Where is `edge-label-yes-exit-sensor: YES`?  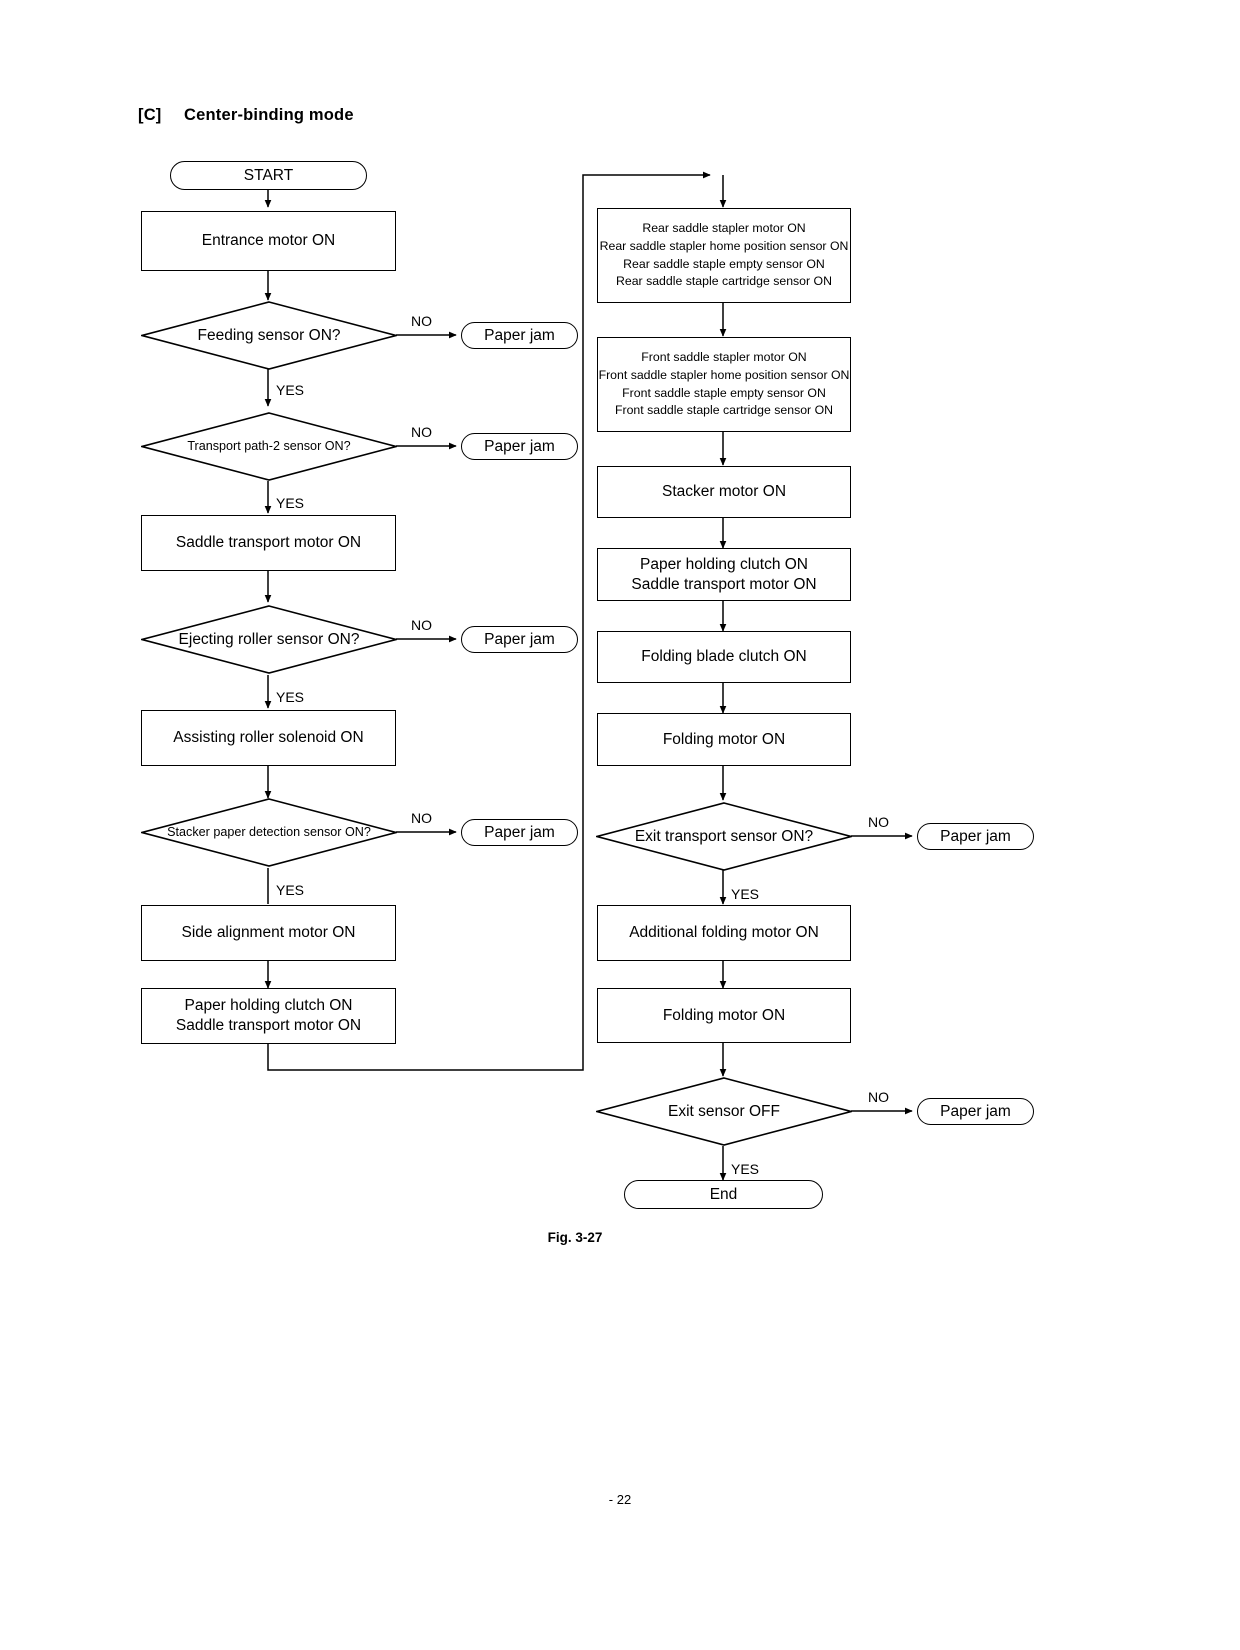
edge-label-yes-exit-sensor: YES is located at coordinates (745, 1169).